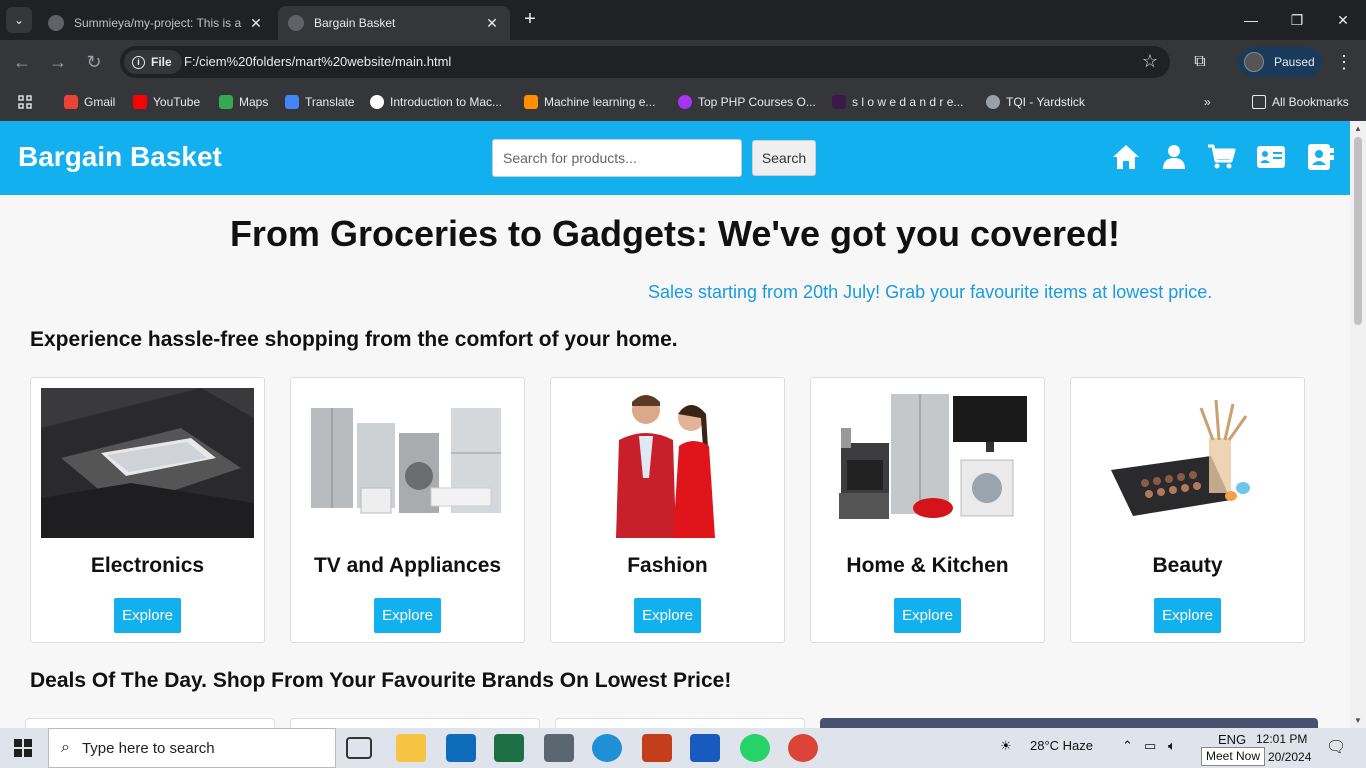  I want to click on site-logo: Bargain Basket, so click(120, 157).